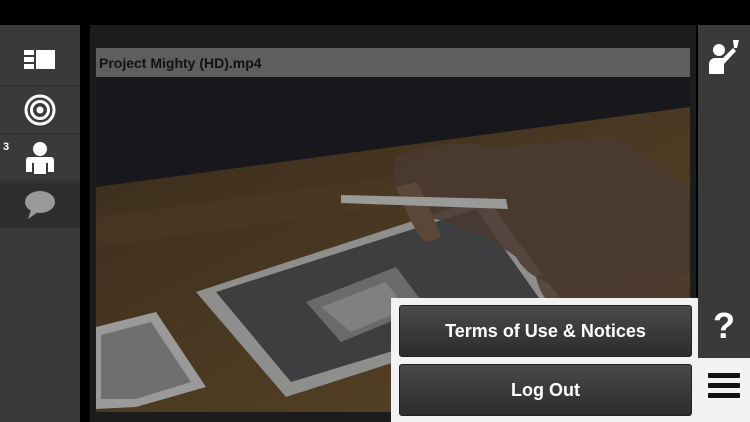 The width and height of the screenshot is (750, 422). I want to click on help-button: ?, so click(724, 326).